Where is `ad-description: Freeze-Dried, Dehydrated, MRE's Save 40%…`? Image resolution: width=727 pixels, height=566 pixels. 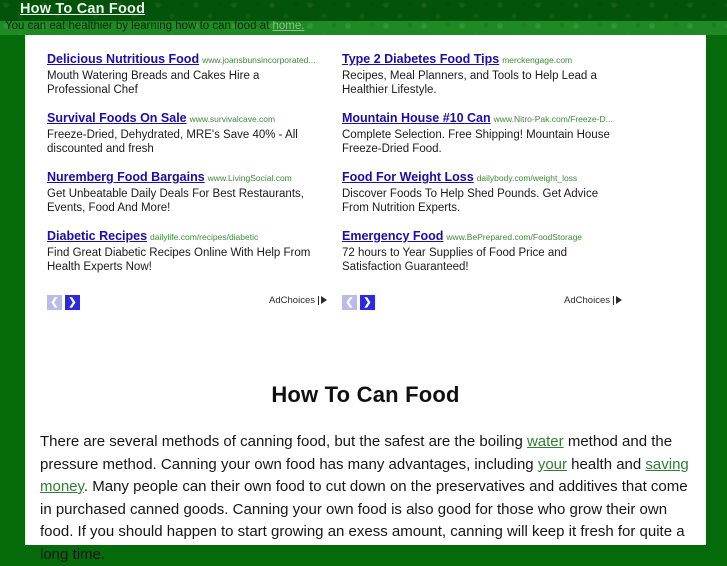 ad-description: Freeze-Dried, Dehydrated, MRE's Save 40%… is located at coordinates (172, 142).